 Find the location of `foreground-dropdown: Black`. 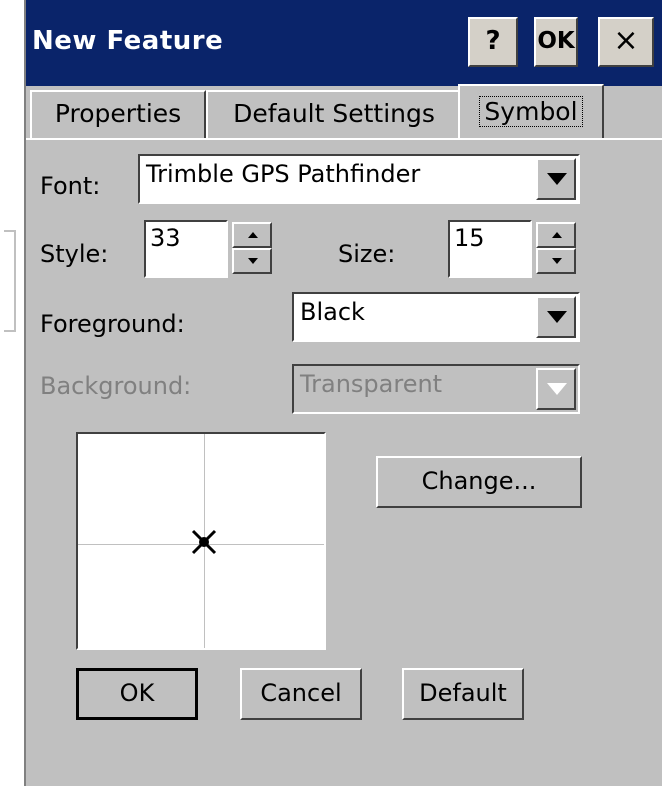

foreground-dropdown: Black is located at coordinates (436, 317).